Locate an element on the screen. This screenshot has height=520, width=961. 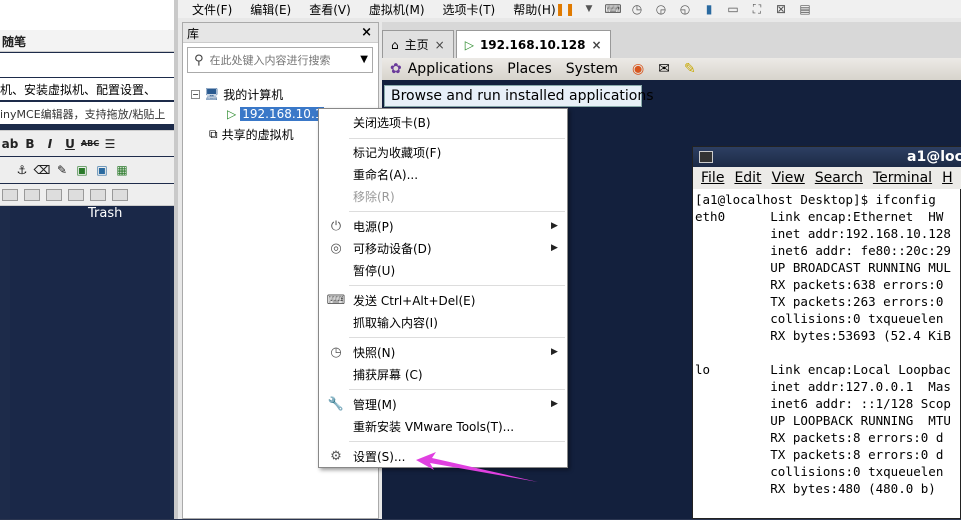
col-insert-icon is located at coordinates (120, 194).